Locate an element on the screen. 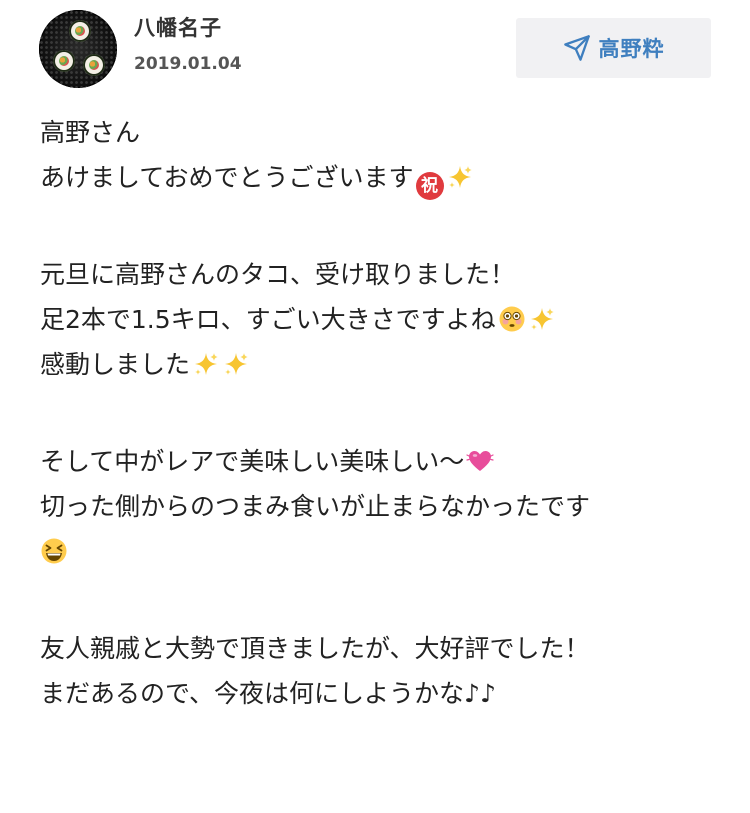 This screenshot has width=750, height=813. post-date: 2019.01.04 is located at coordinates (188, 64).